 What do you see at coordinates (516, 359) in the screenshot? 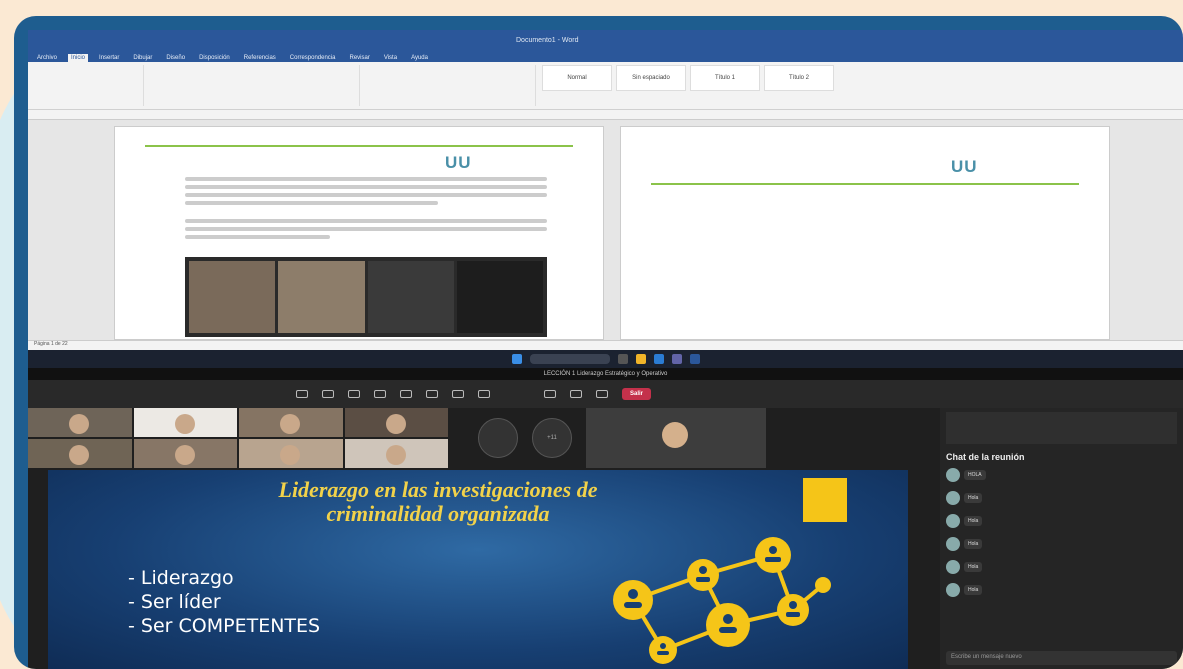
I see `start-icon` at bounding box center [516, 359].